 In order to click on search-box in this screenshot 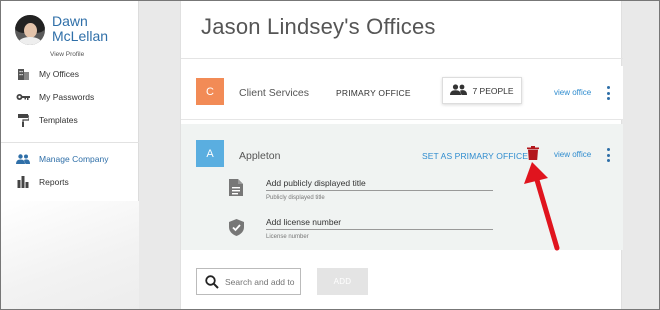, I will do `click(248, 281)`.